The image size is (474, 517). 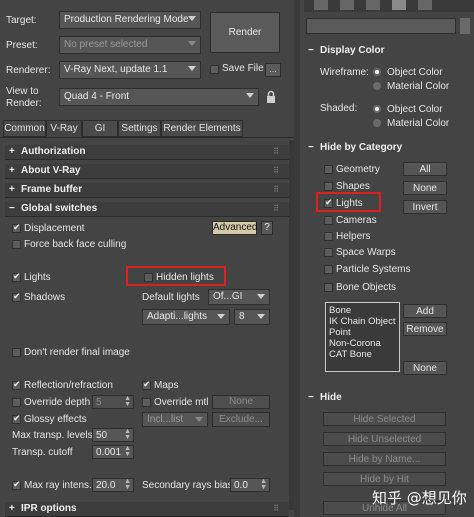 I want to click on renderer-label: Renderer:, so click(x=28, y=70).